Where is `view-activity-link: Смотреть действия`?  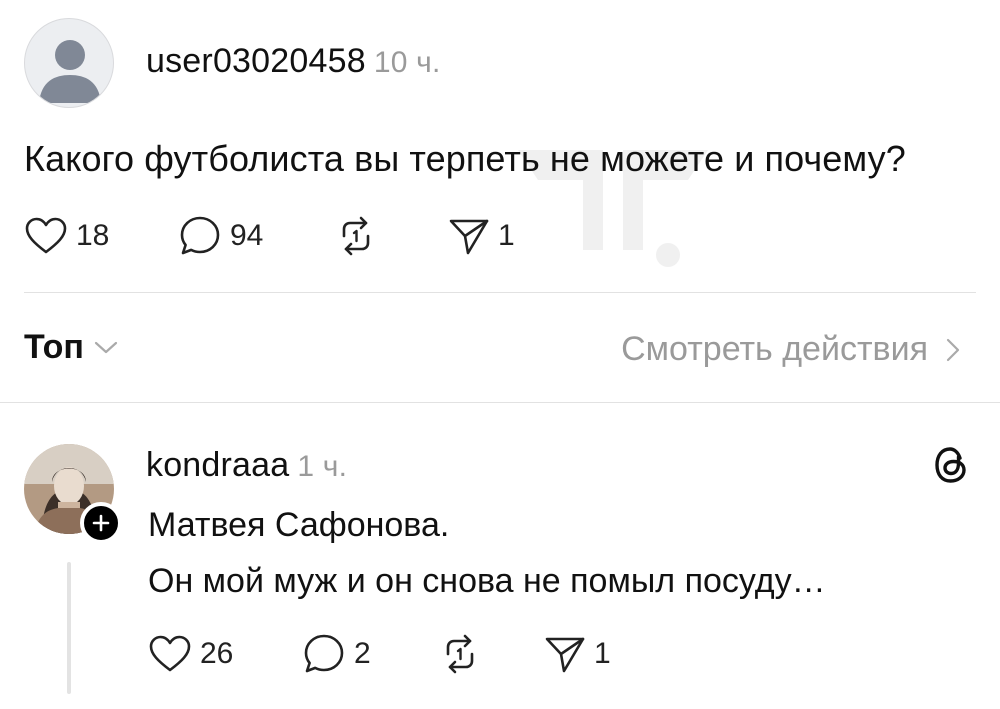 view-activity-link: Смотреть действия is located at coordinates (790, 349).